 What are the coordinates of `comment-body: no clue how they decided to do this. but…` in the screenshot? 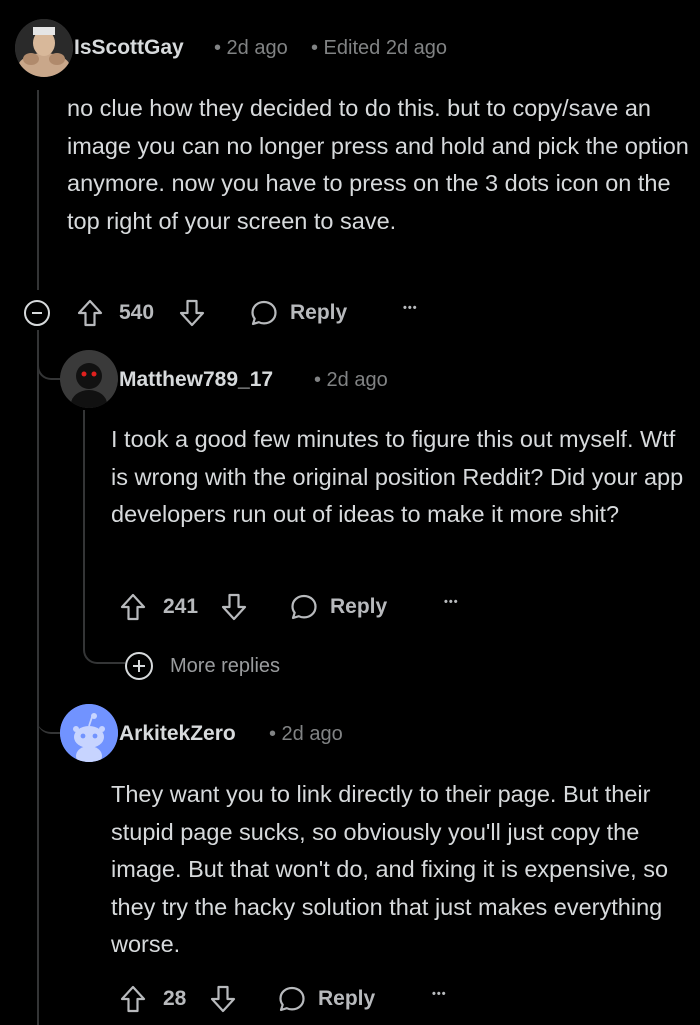 It's located at (378, 164).